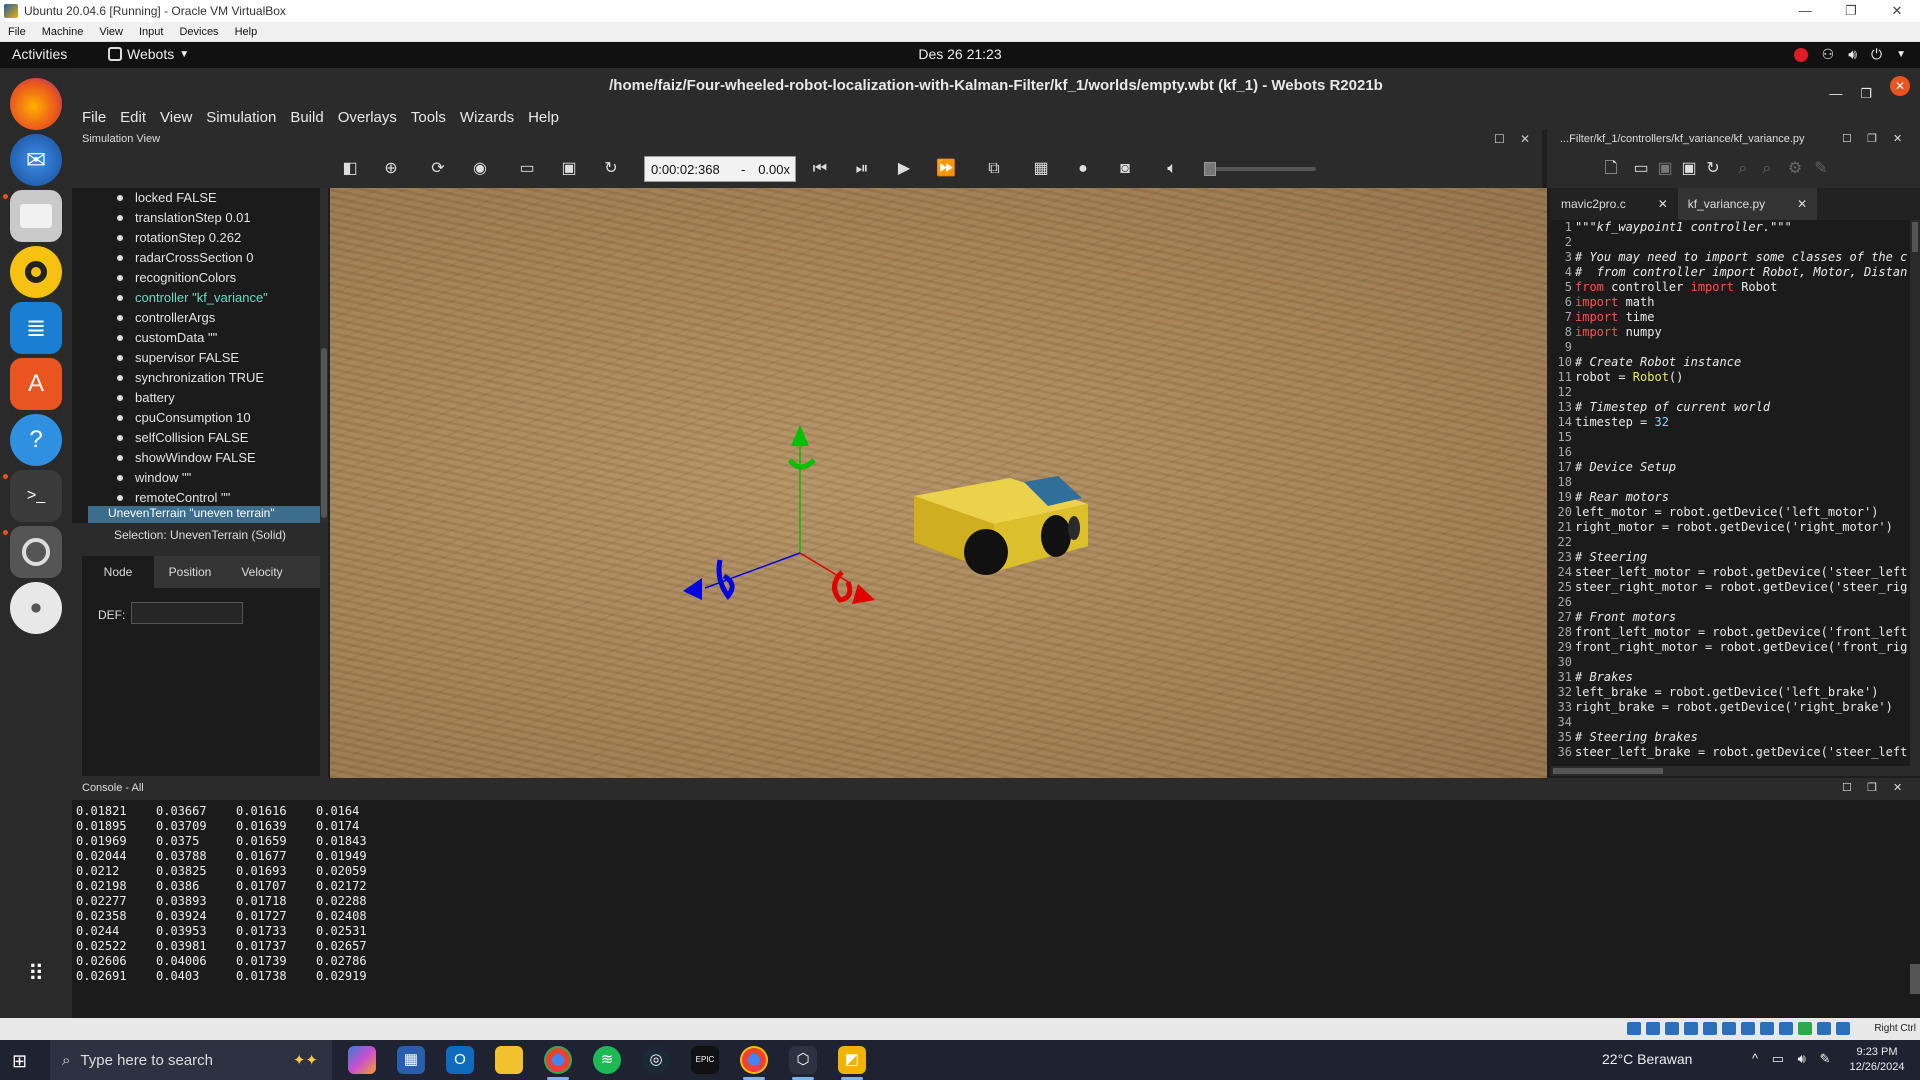 This screenshot has width=1920, height=1080. What do you see at coordinates (196, 278) in the screenshot?
I see `scene-tree-field: recognitionColors` at bounding box center [196, 278].